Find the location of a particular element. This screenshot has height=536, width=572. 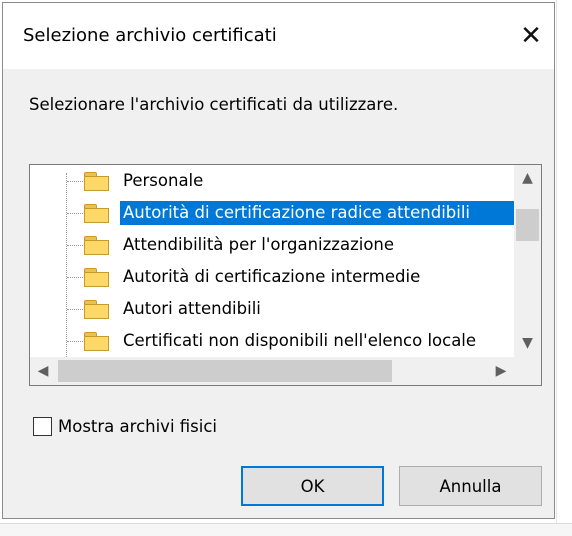

vertical-scrollbar: ▲ ▼ is located at coordinates (527, 261).